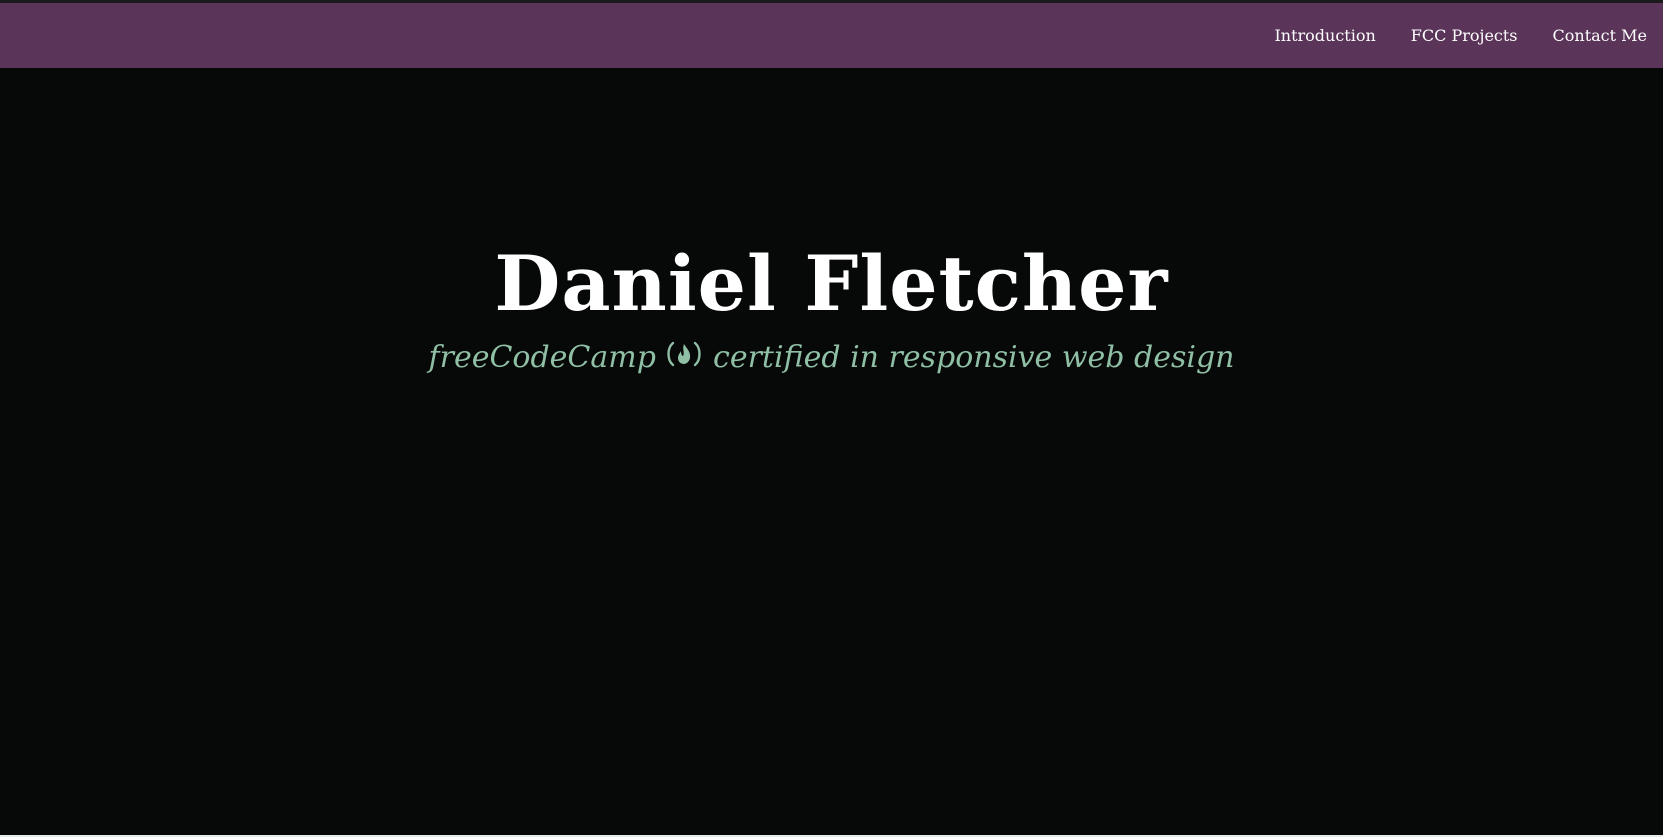 This screenshot has height=837, width=1663. Describe the element at coordinates (831, 35) in the screenshot. I see `navbar: Introduction FCC Projects Contact Me` at that location.